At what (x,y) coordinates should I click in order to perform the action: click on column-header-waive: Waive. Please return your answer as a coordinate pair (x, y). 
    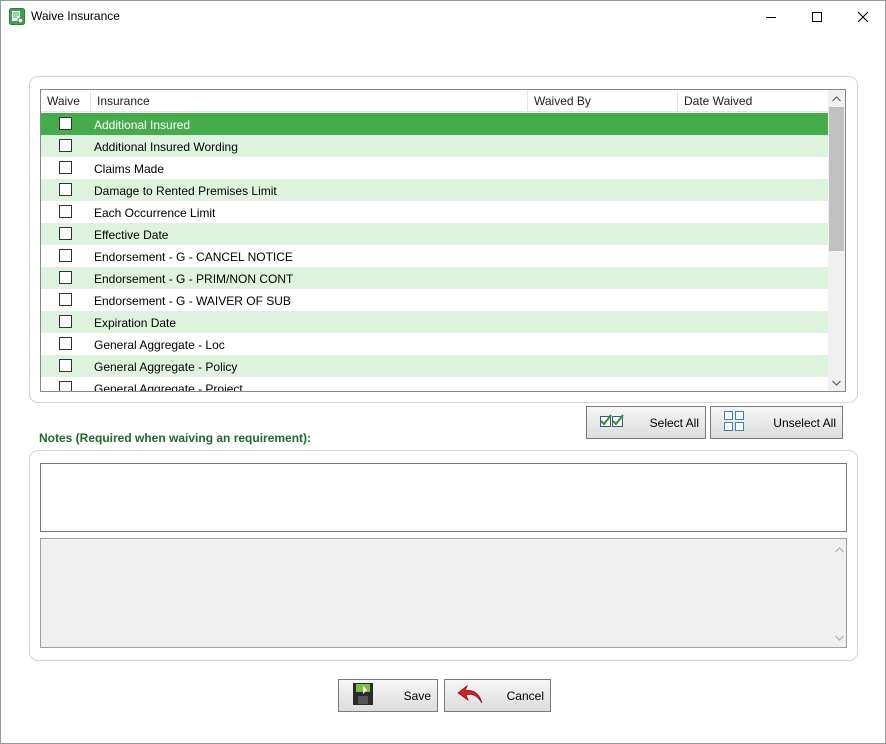
    Looking at the image, I should click on (66, 101).